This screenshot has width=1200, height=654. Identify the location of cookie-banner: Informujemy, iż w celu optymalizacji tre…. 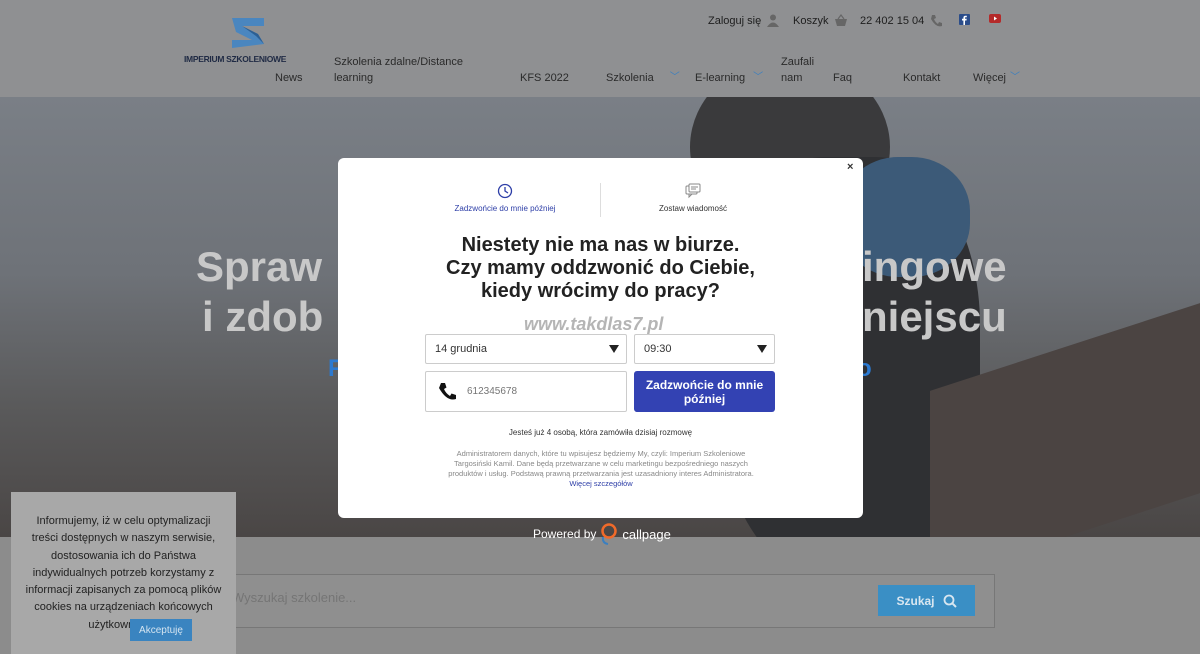
(123, 573).